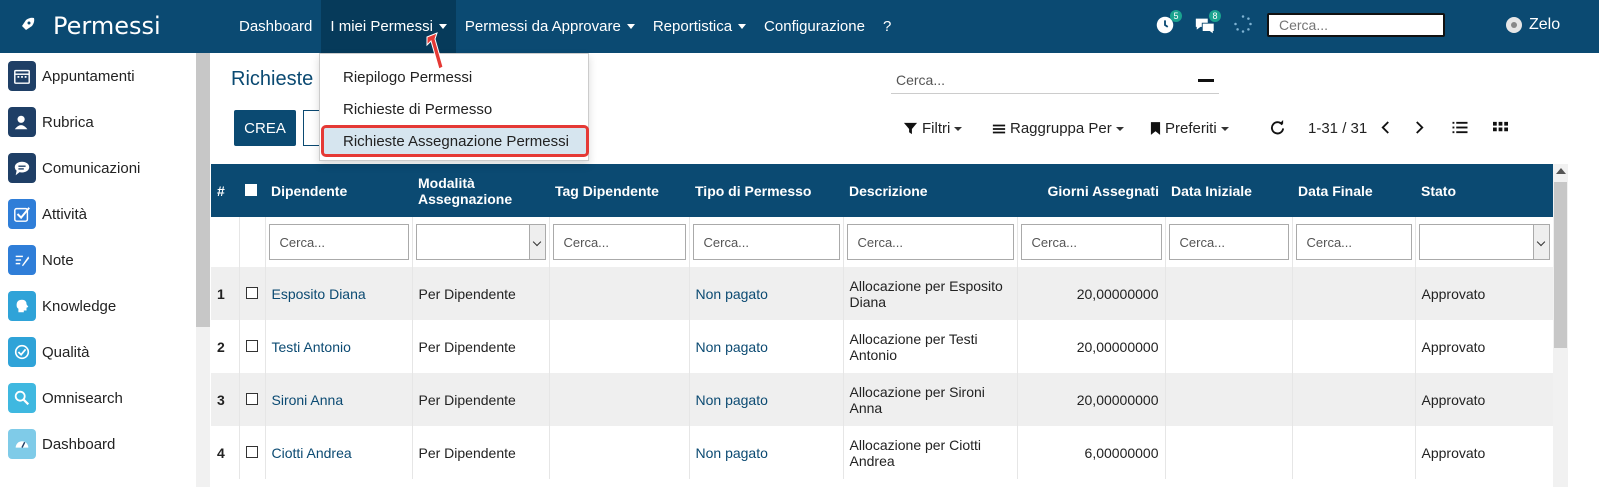 The image size is (1599, 487). What do you see at coordinates (766, 190) in the screenshot?
I see `col-header-tipo: Tipo di Permesso` at bounding box center [766, 190].